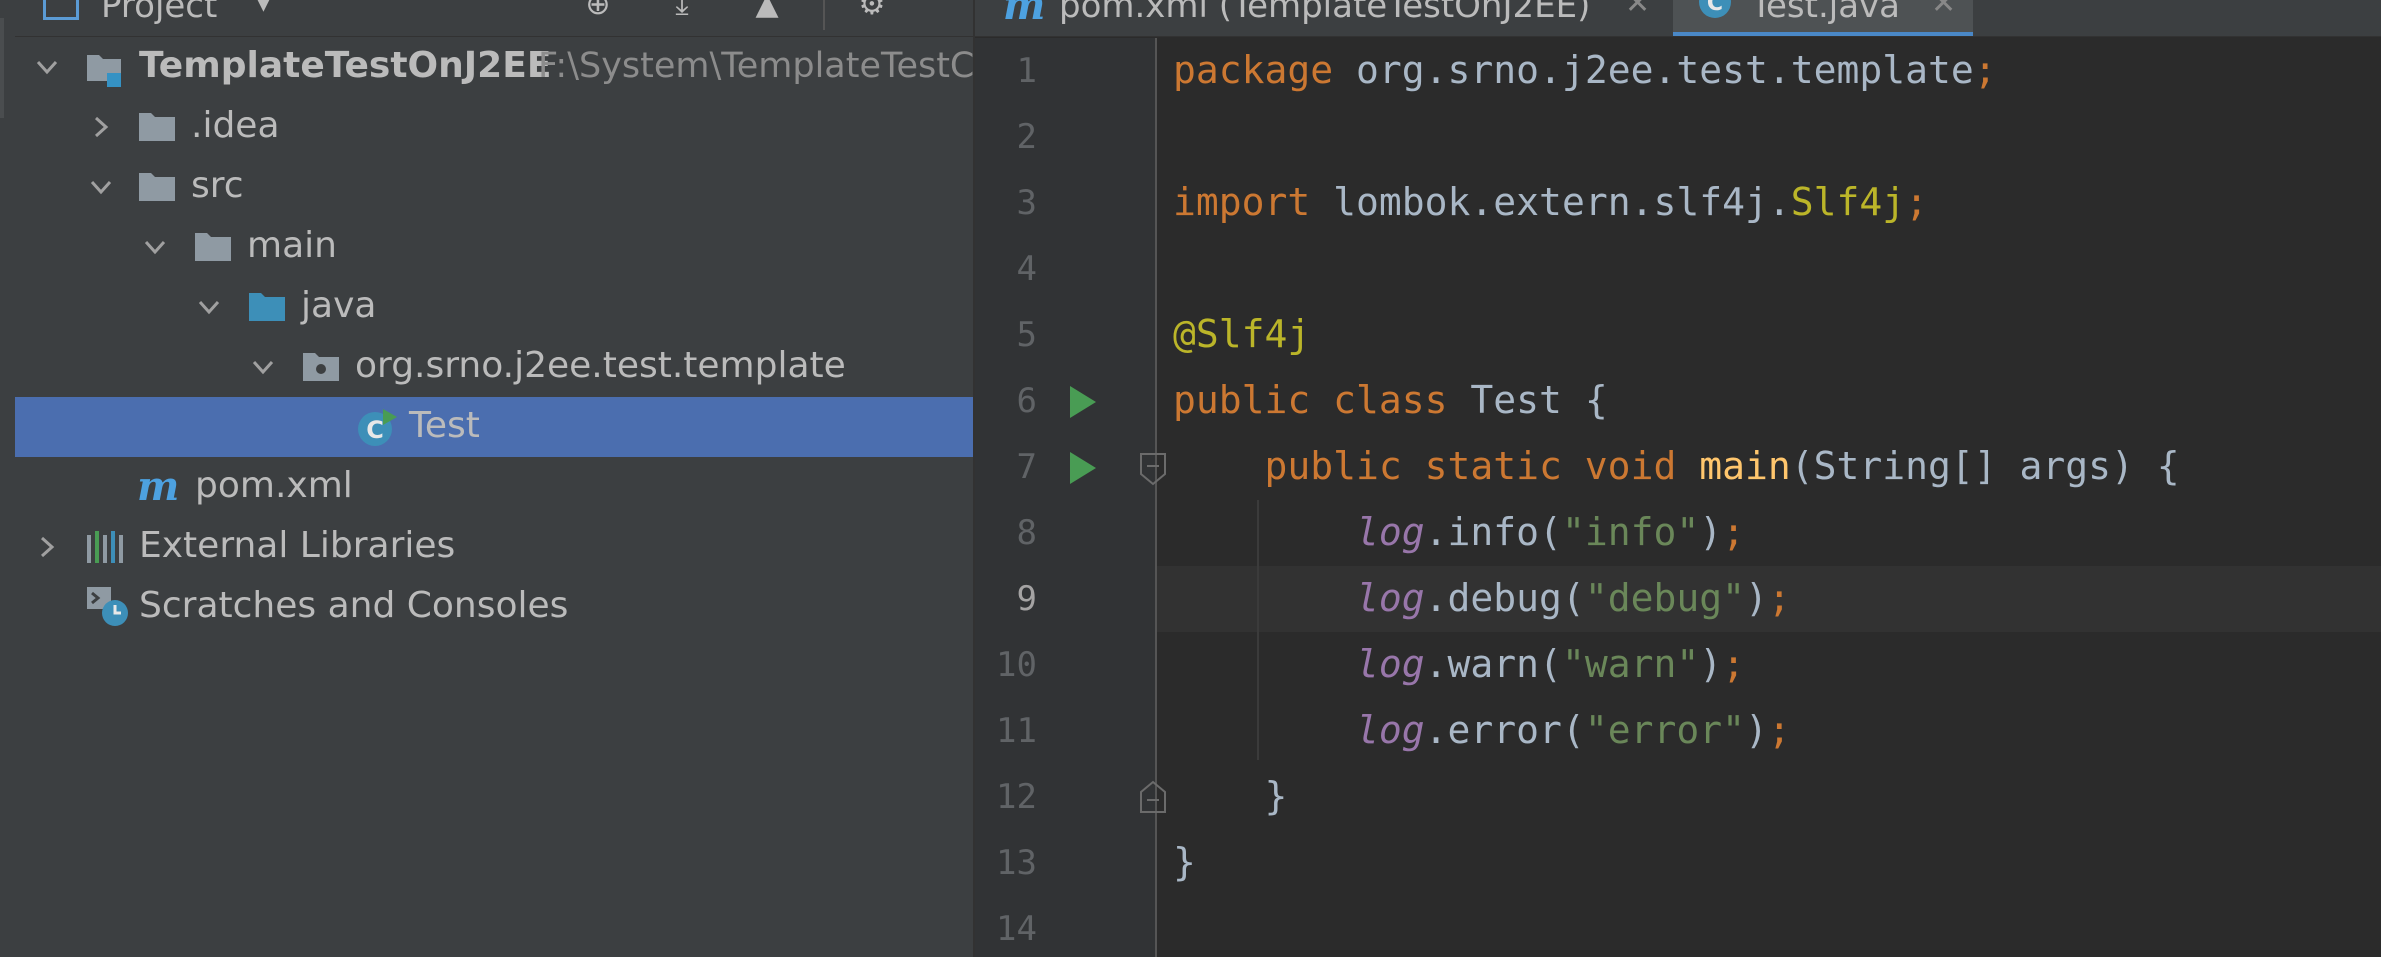 The width and height of the screenshot is (2381, 957). I want to click on code-line-6: public class Test {, so click(1390, 400).